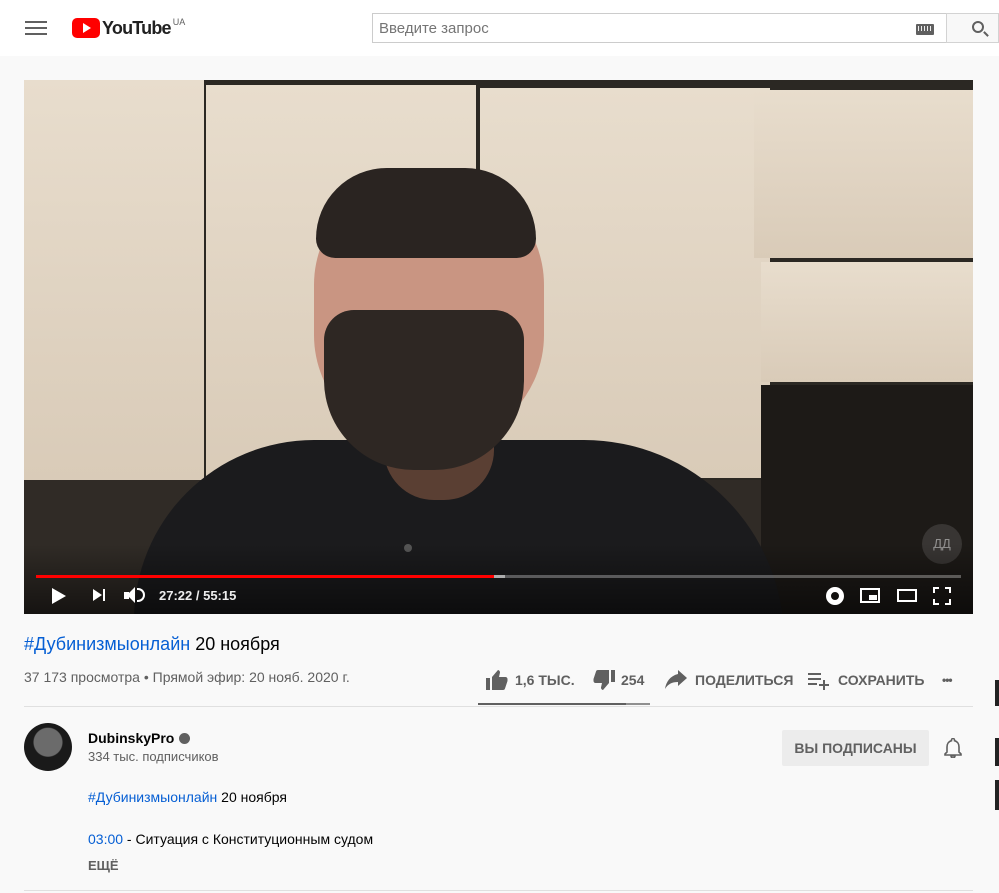 This screenshot has width=999, height=893. What do you see at coordinates (179, 22) in the screenshot?
I see `country-code: UA` at bounding box center [179, 22].